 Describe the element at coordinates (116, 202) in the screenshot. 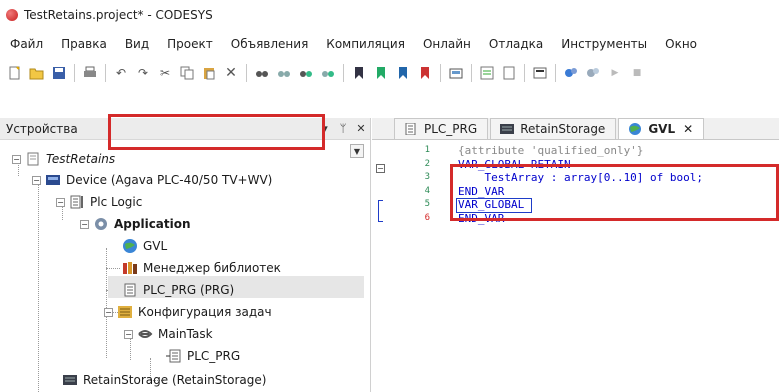

I see `tree-label-plc-logic: Plc Logic` at that location.